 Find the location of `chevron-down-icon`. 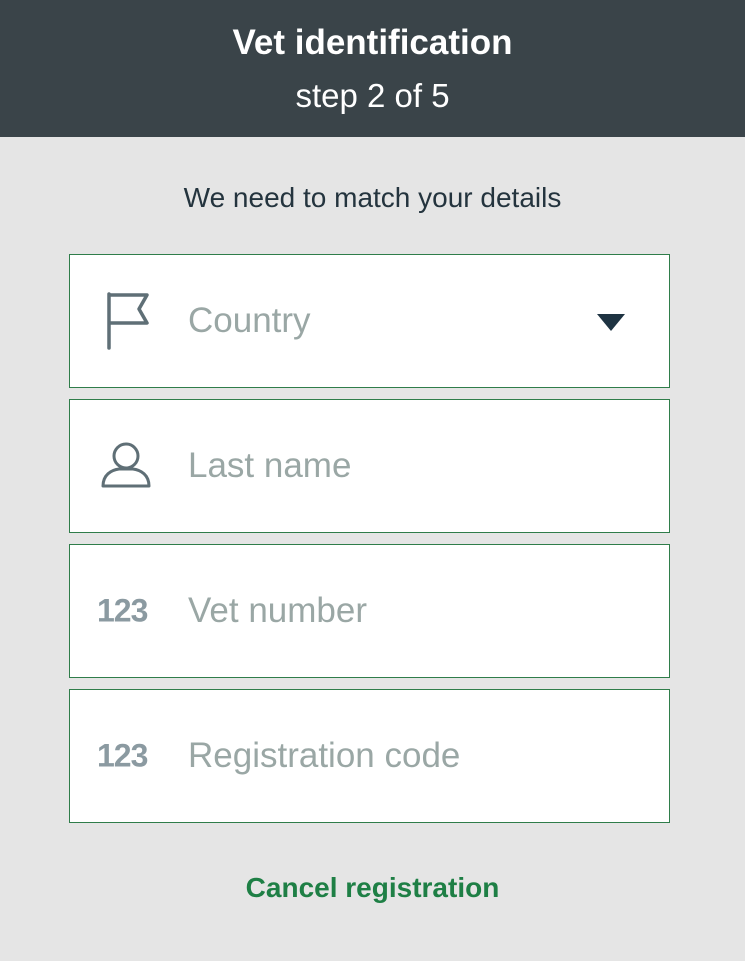

chevron-down-icon is located at coordinates (611, 322).